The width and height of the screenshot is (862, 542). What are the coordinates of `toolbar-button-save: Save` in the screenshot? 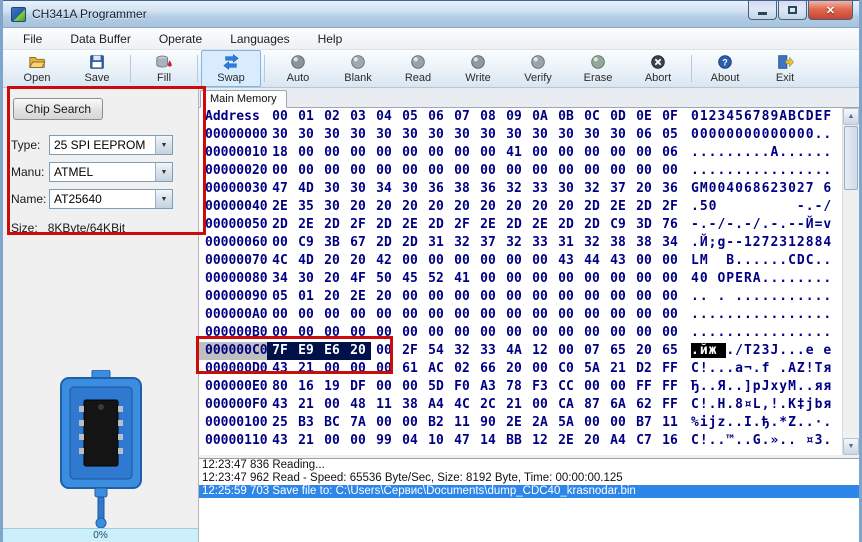 It's located at (97, 68).